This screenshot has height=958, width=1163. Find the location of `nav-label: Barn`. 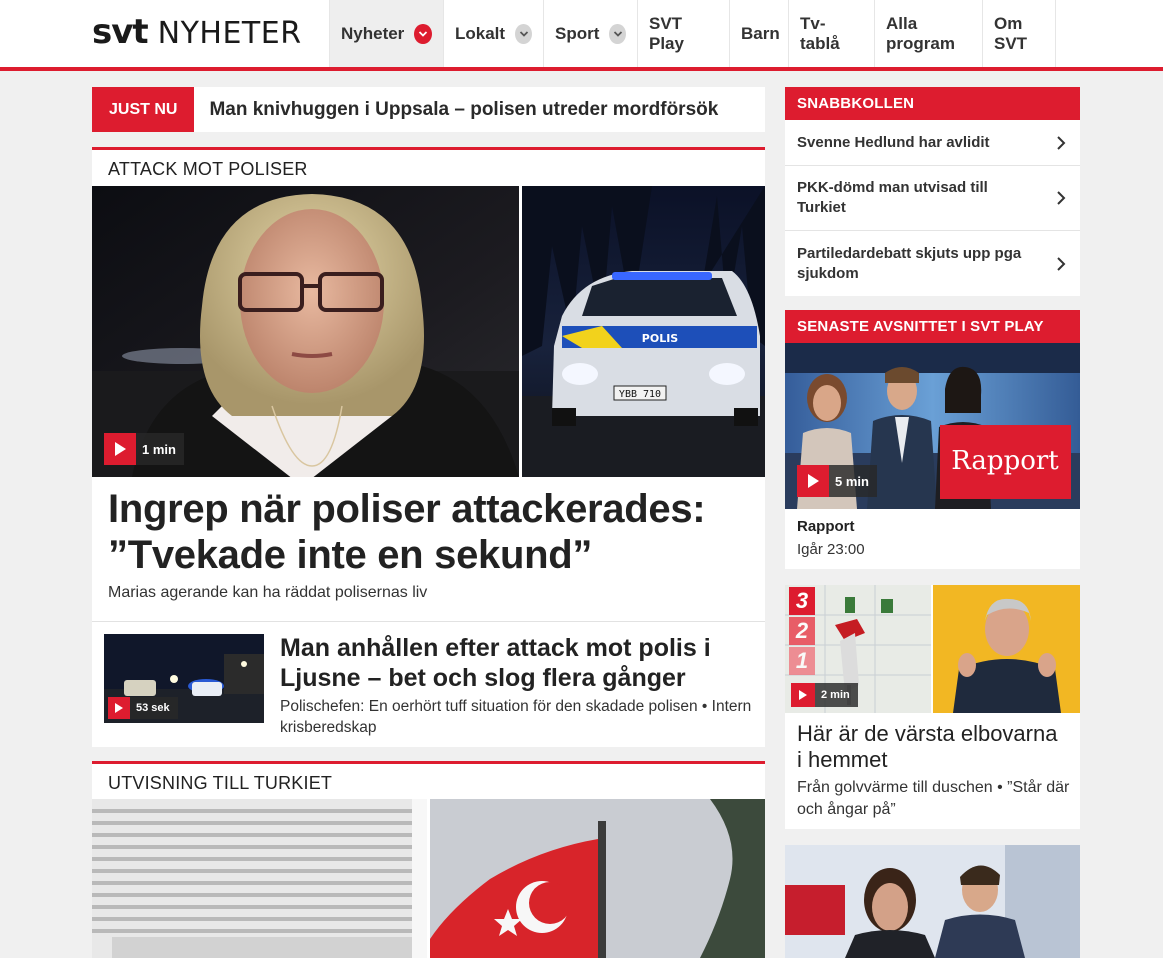

nav-label: Barn is located at coordinates (760, 33).